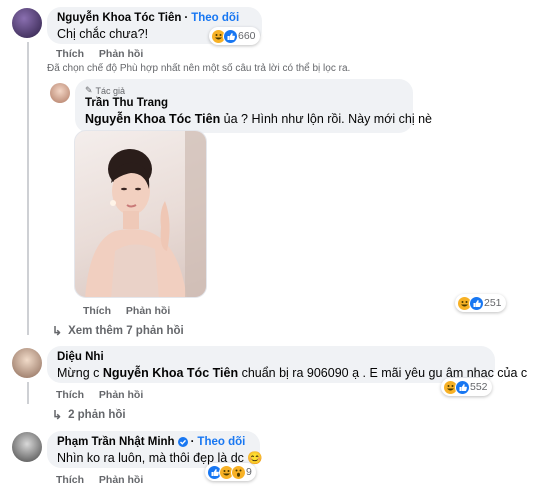 The image size is (537, 494). What do you see at coordinates (247, 36) in the screenshot?
I see `reaction-count: 660` at bounding box center [247, 36].